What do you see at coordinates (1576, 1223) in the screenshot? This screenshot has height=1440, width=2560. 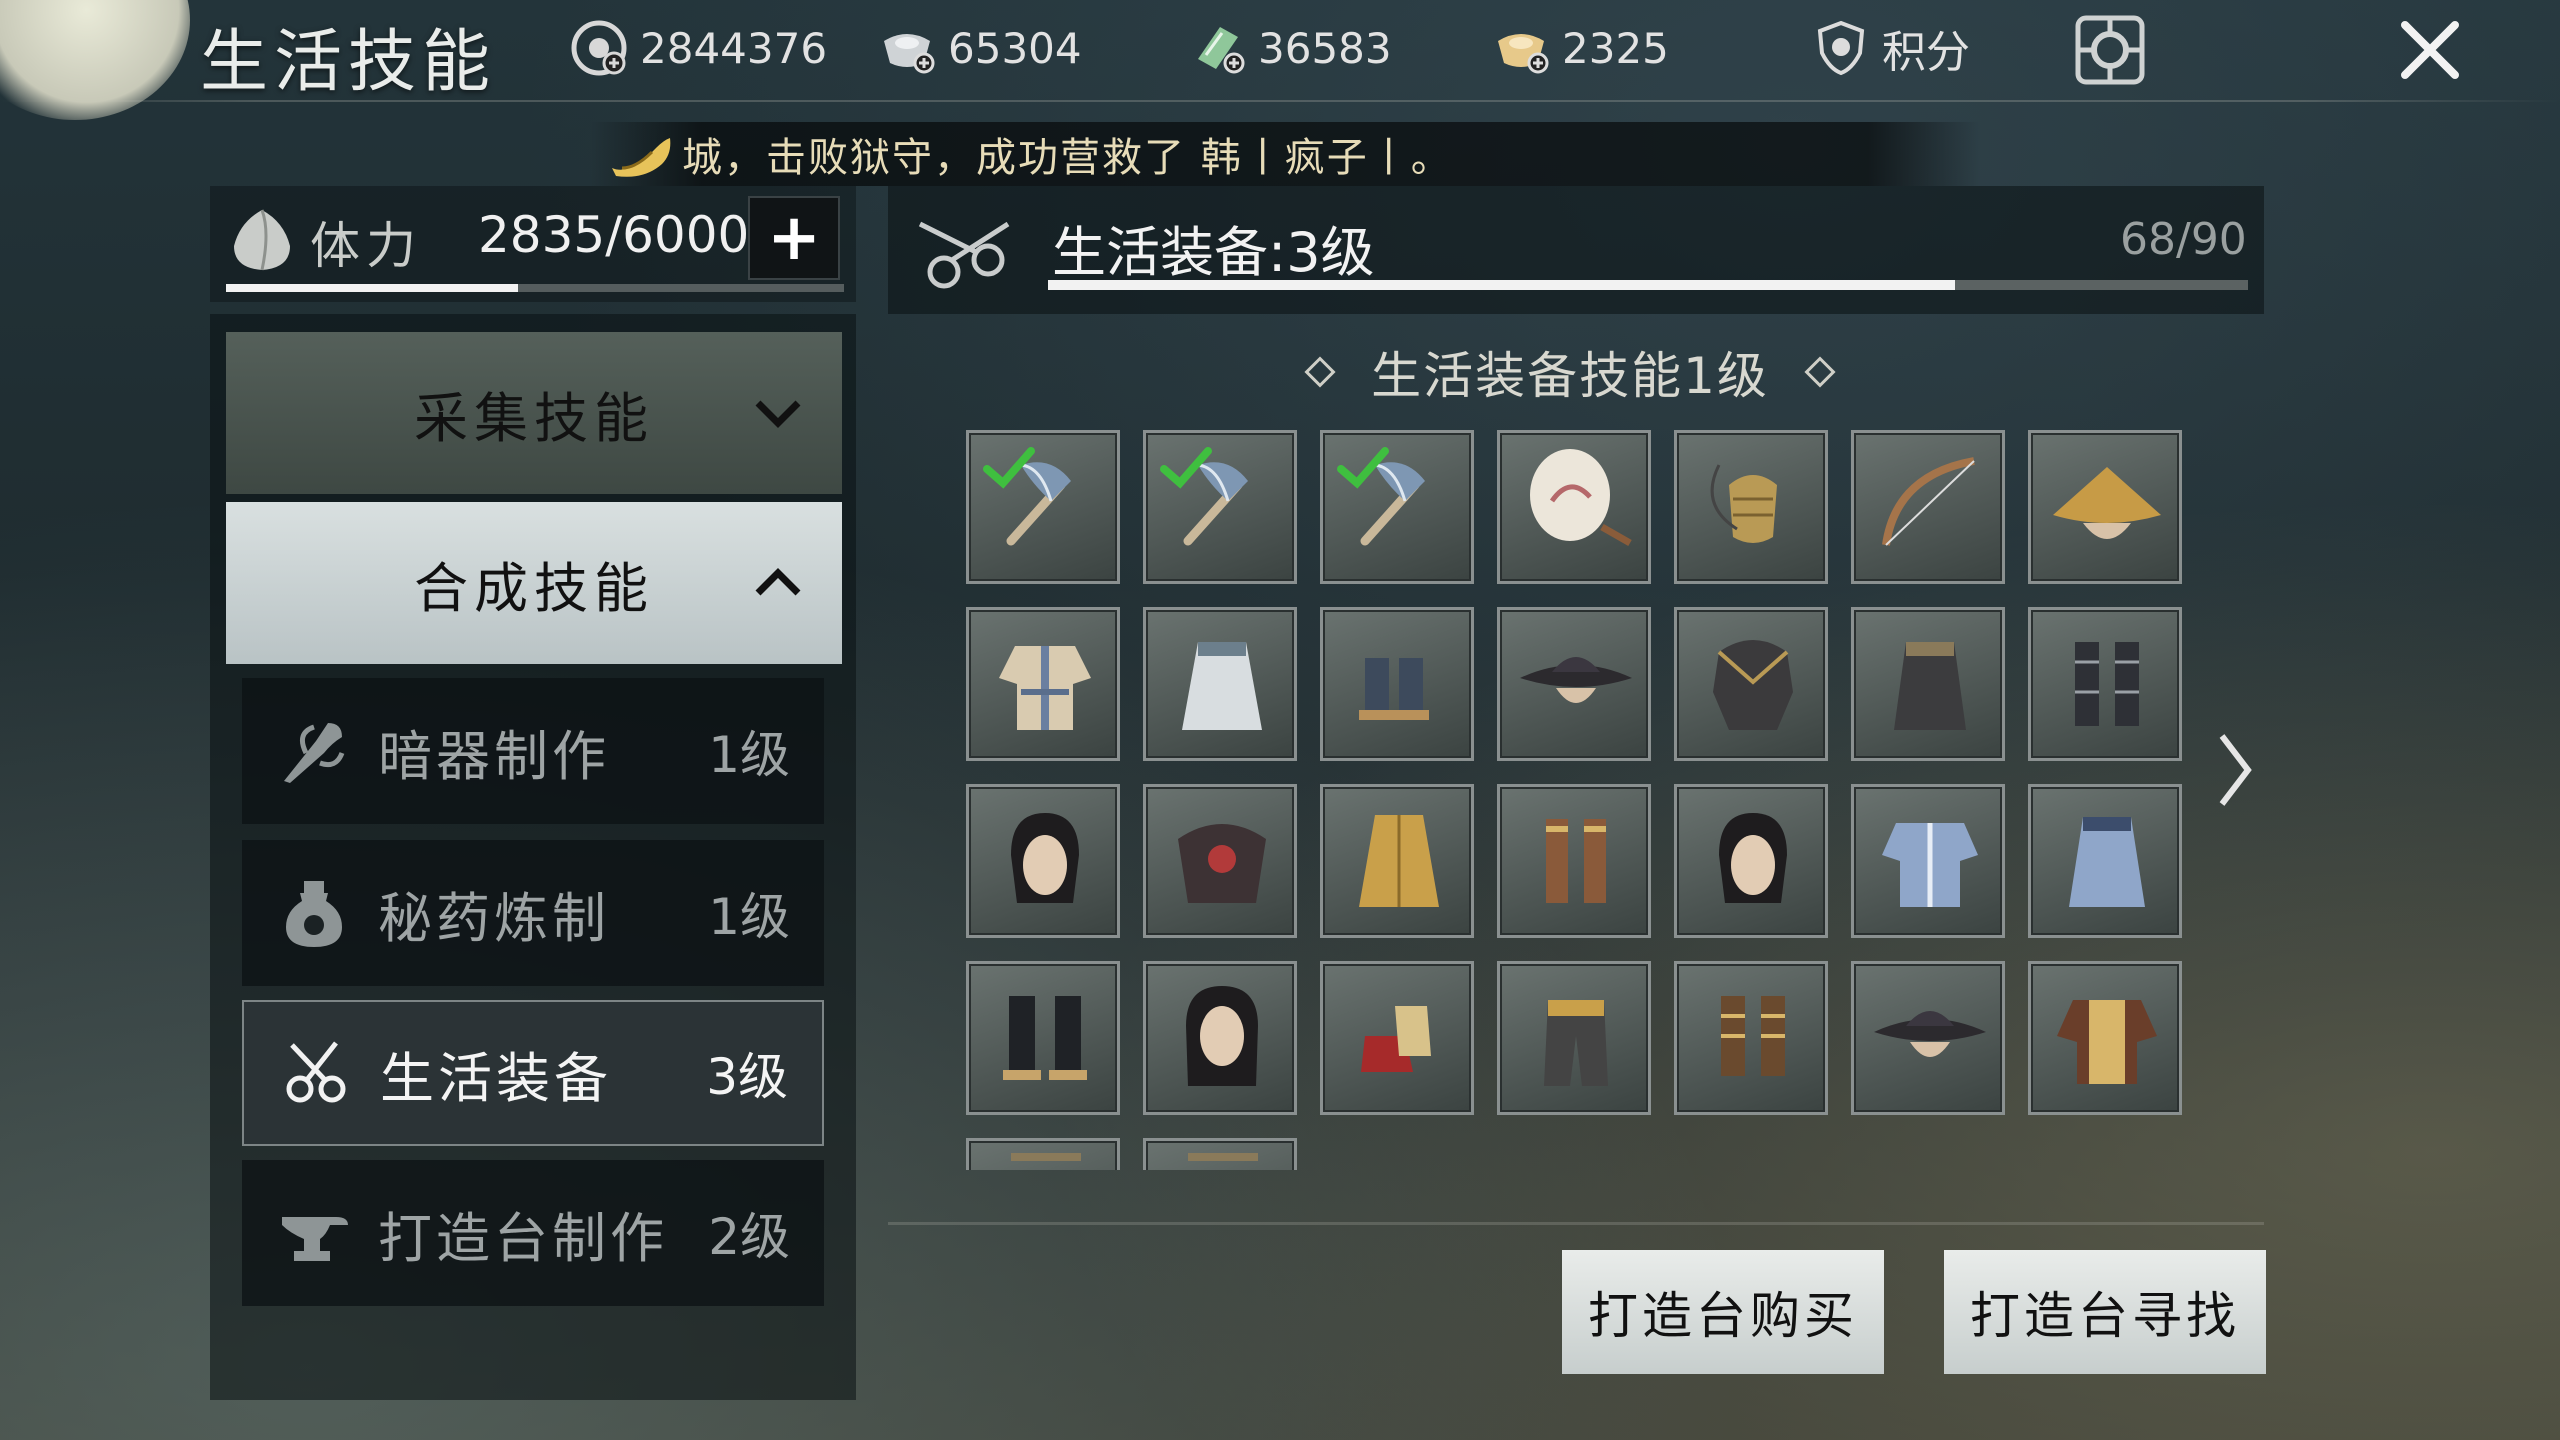 I see `footer-divider` at bounding box center [1576, 1223].